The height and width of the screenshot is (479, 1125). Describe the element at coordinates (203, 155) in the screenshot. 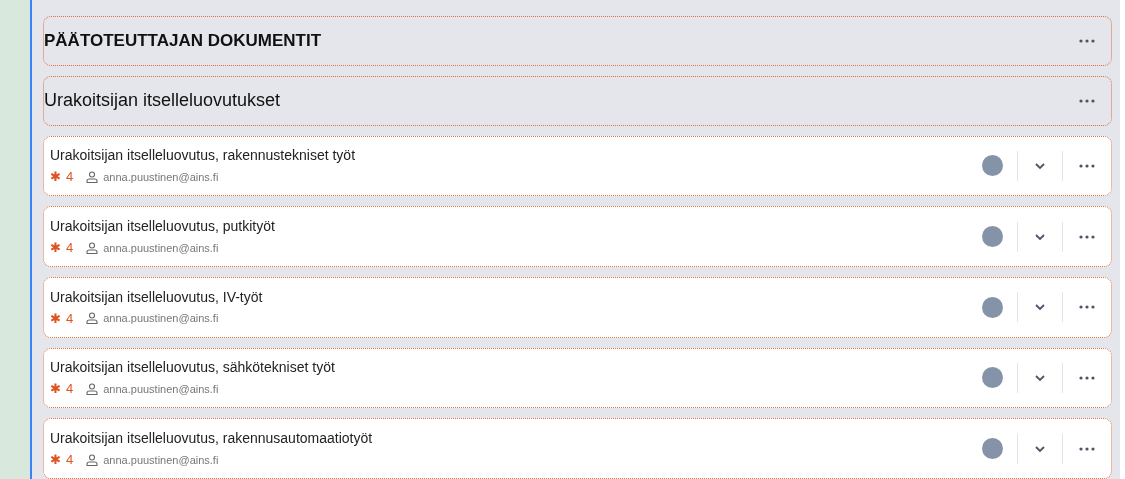

I see `document-title: Urakoitsijan itselleluovutus, rakennustekniset työt` at that location.